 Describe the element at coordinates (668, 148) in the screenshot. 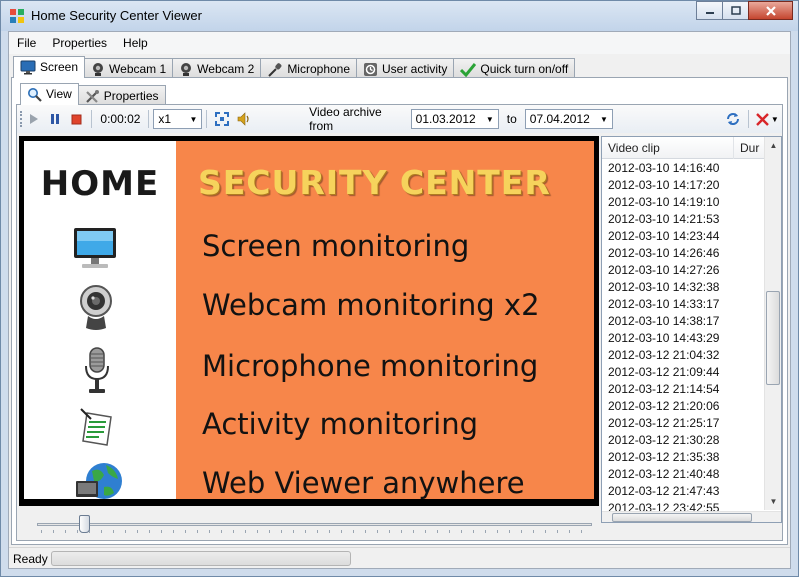

I see `column-video-clip: Video clip` at that location.